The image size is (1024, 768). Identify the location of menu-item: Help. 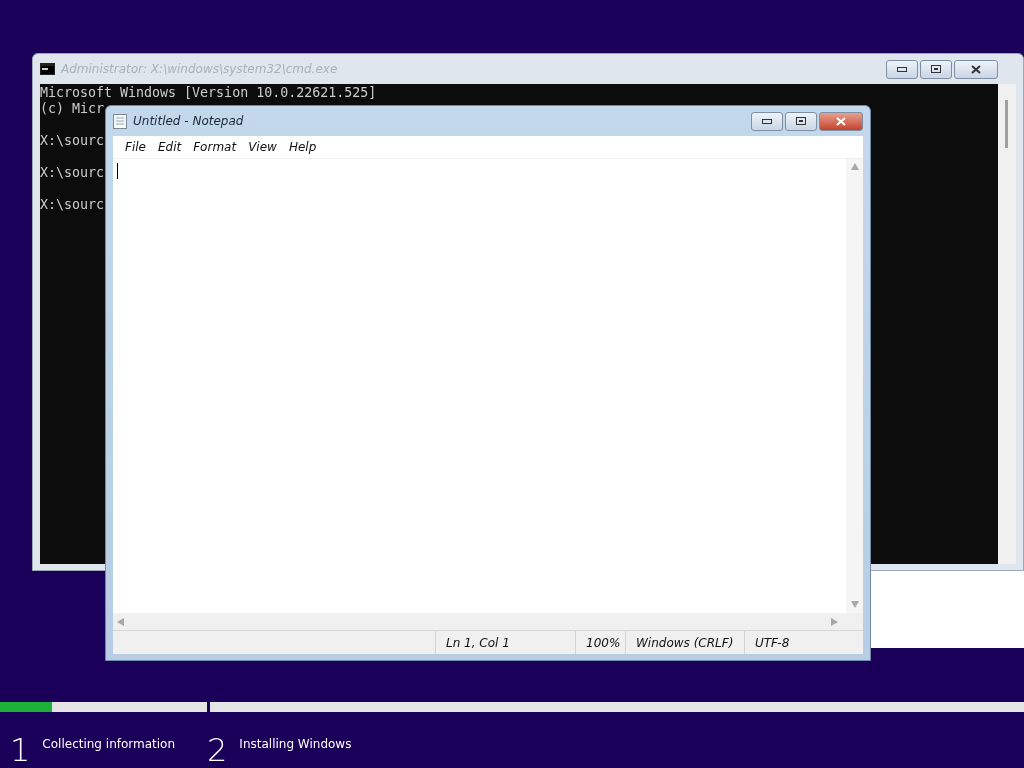
(302, 147).